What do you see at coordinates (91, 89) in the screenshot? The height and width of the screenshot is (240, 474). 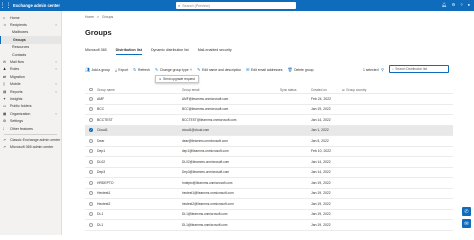 I see `select-all-checkbox` at bounding box center [91, 89].